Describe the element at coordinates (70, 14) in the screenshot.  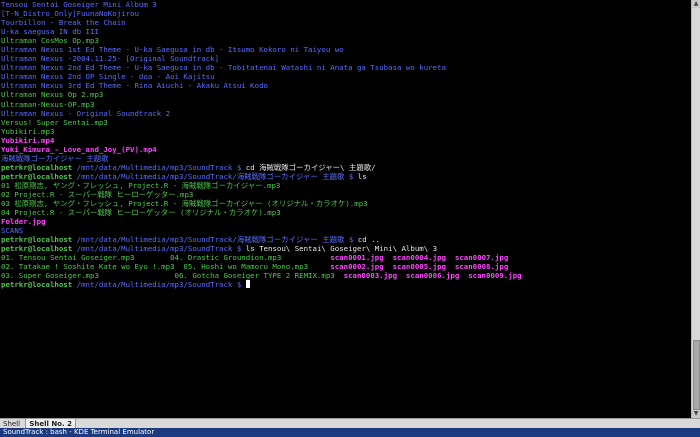
I see `terminal-text: [T-N_Distro_Only]FuunaNoKojirou` at that location.